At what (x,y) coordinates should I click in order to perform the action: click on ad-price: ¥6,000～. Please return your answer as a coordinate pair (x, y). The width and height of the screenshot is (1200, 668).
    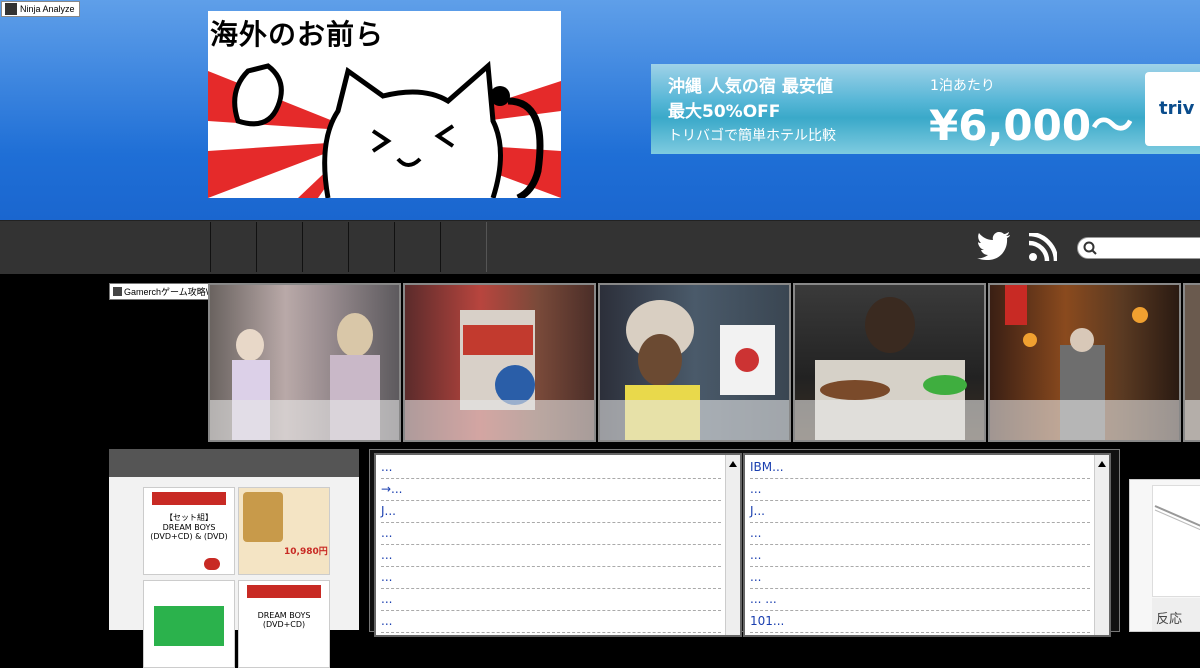
    Looking at the image, I should click on (1031, 125).